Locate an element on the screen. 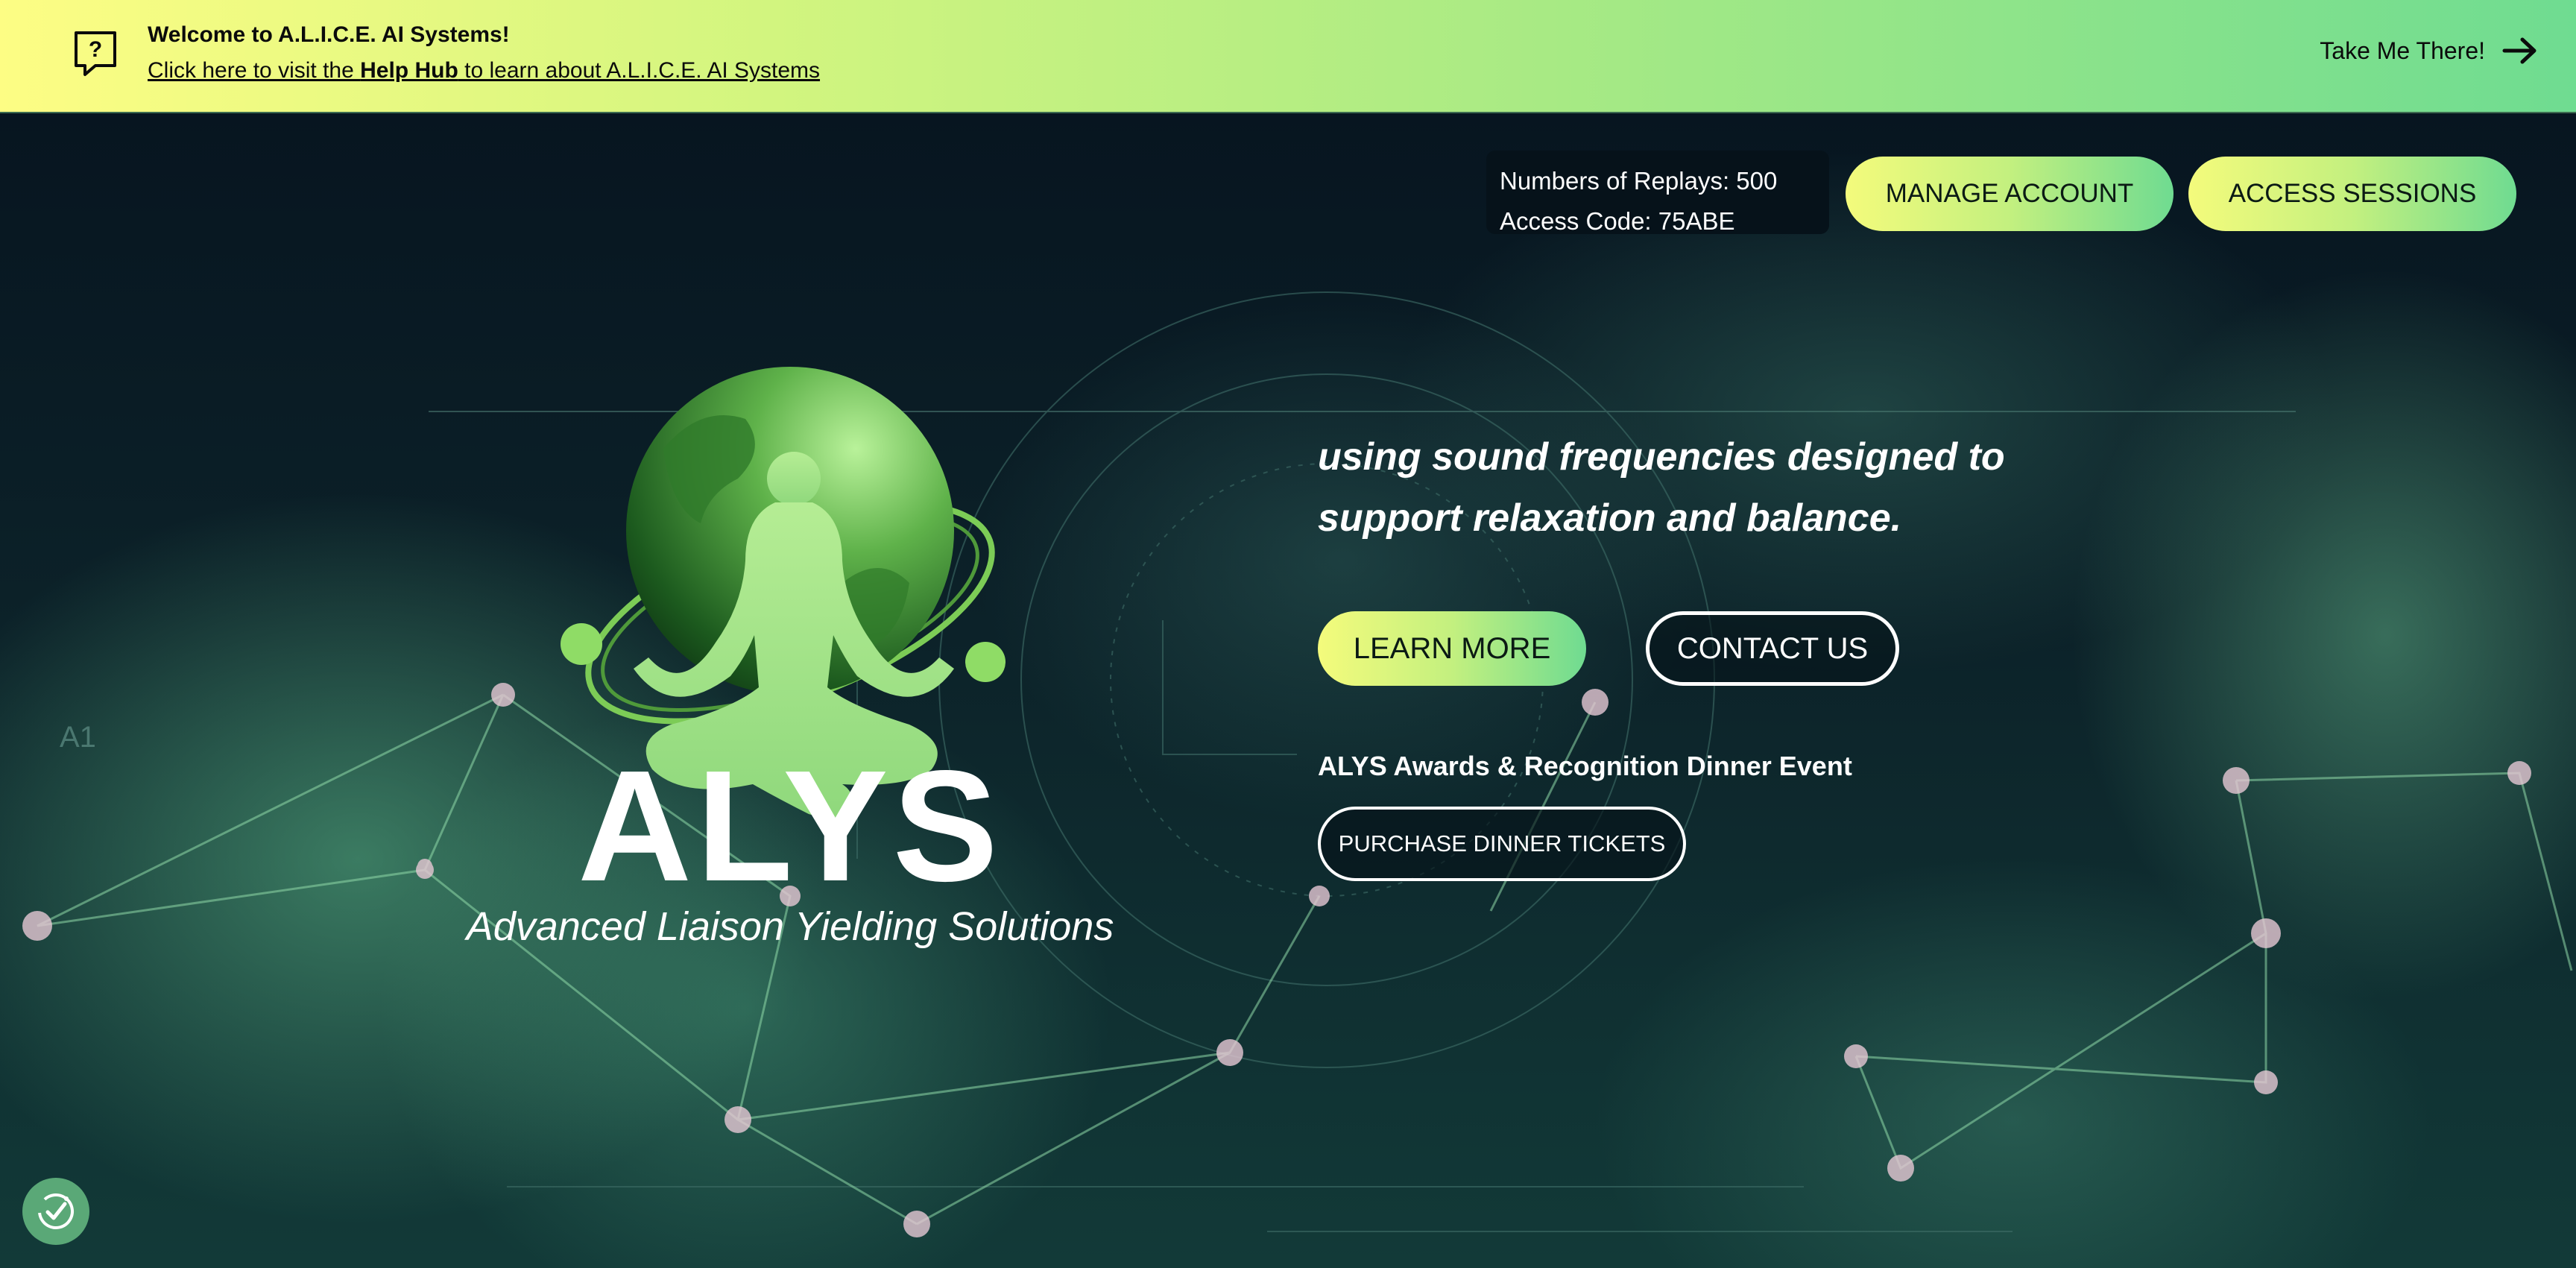 This screenshot has height=1268, width=2576. accessibility-widget-button is located at coordinates (56, 1211).